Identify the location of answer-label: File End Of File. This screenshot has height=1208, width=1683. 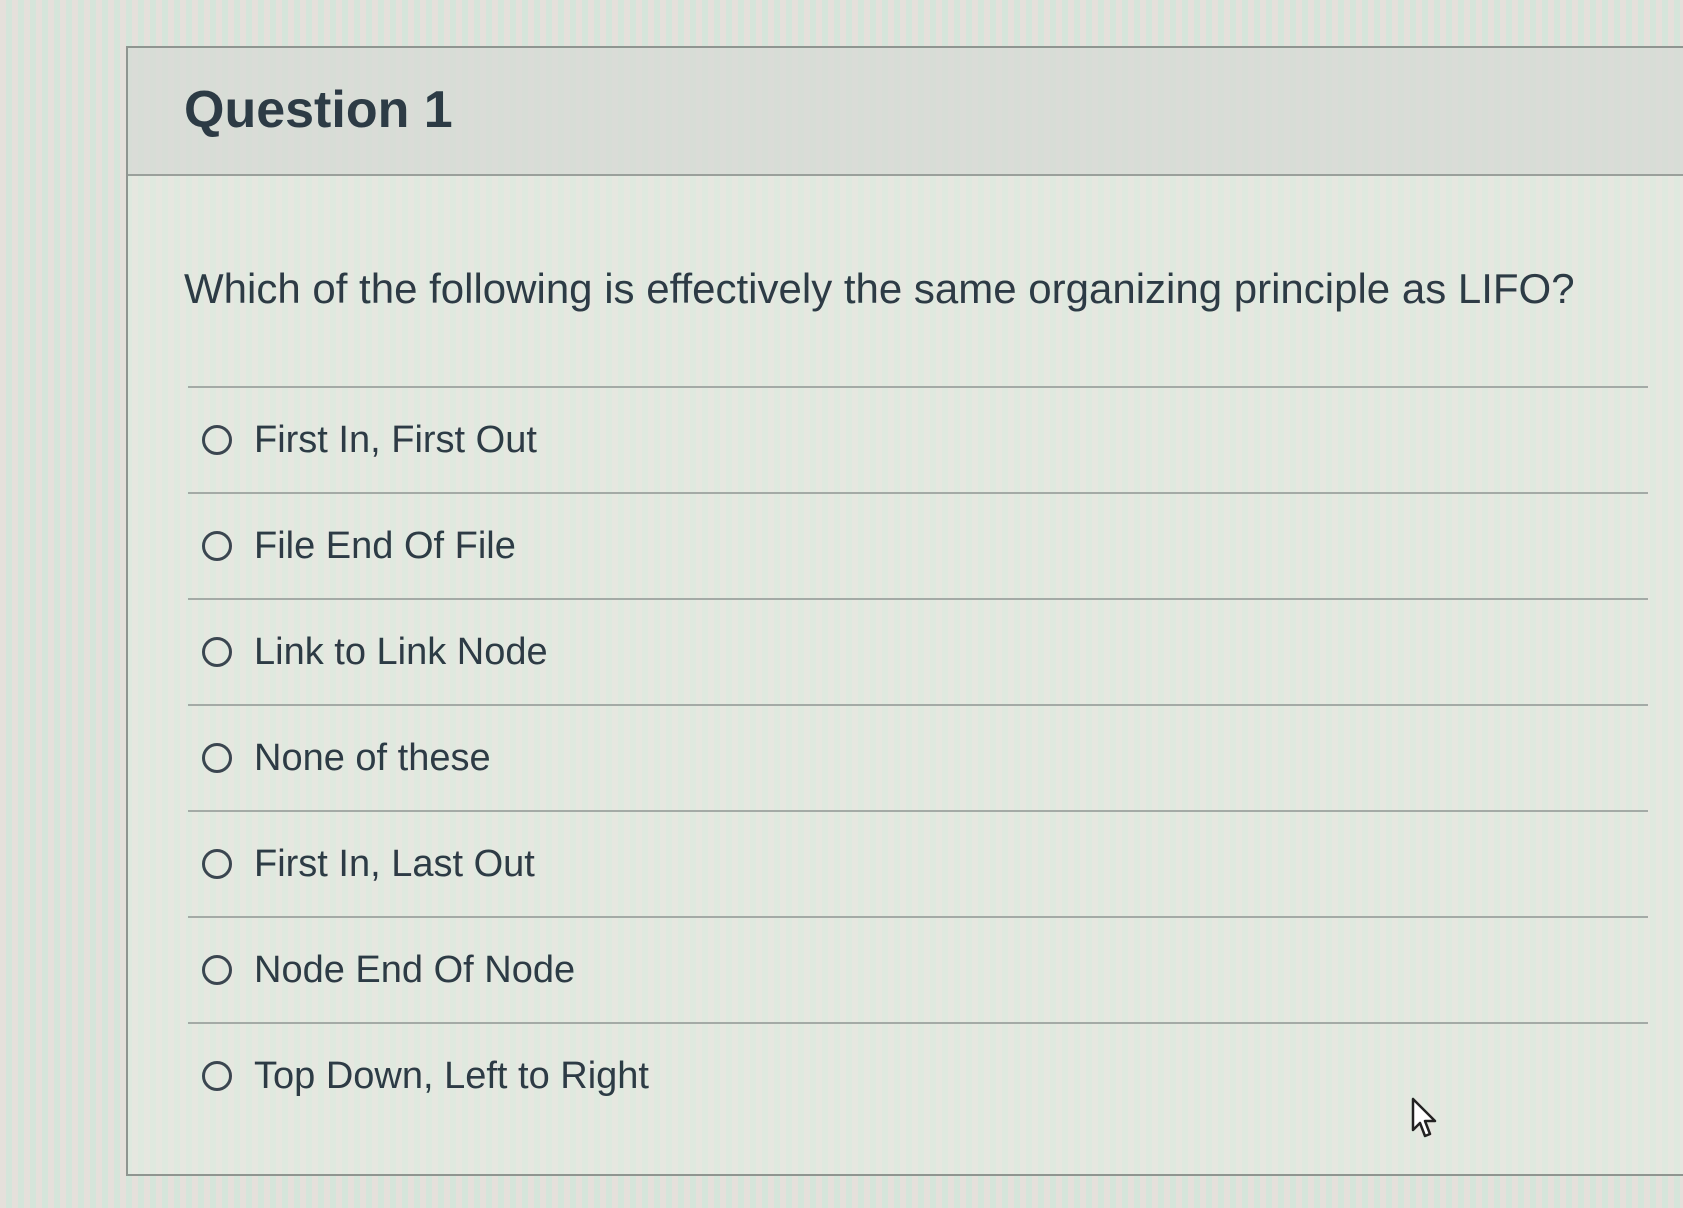
(385, 546).